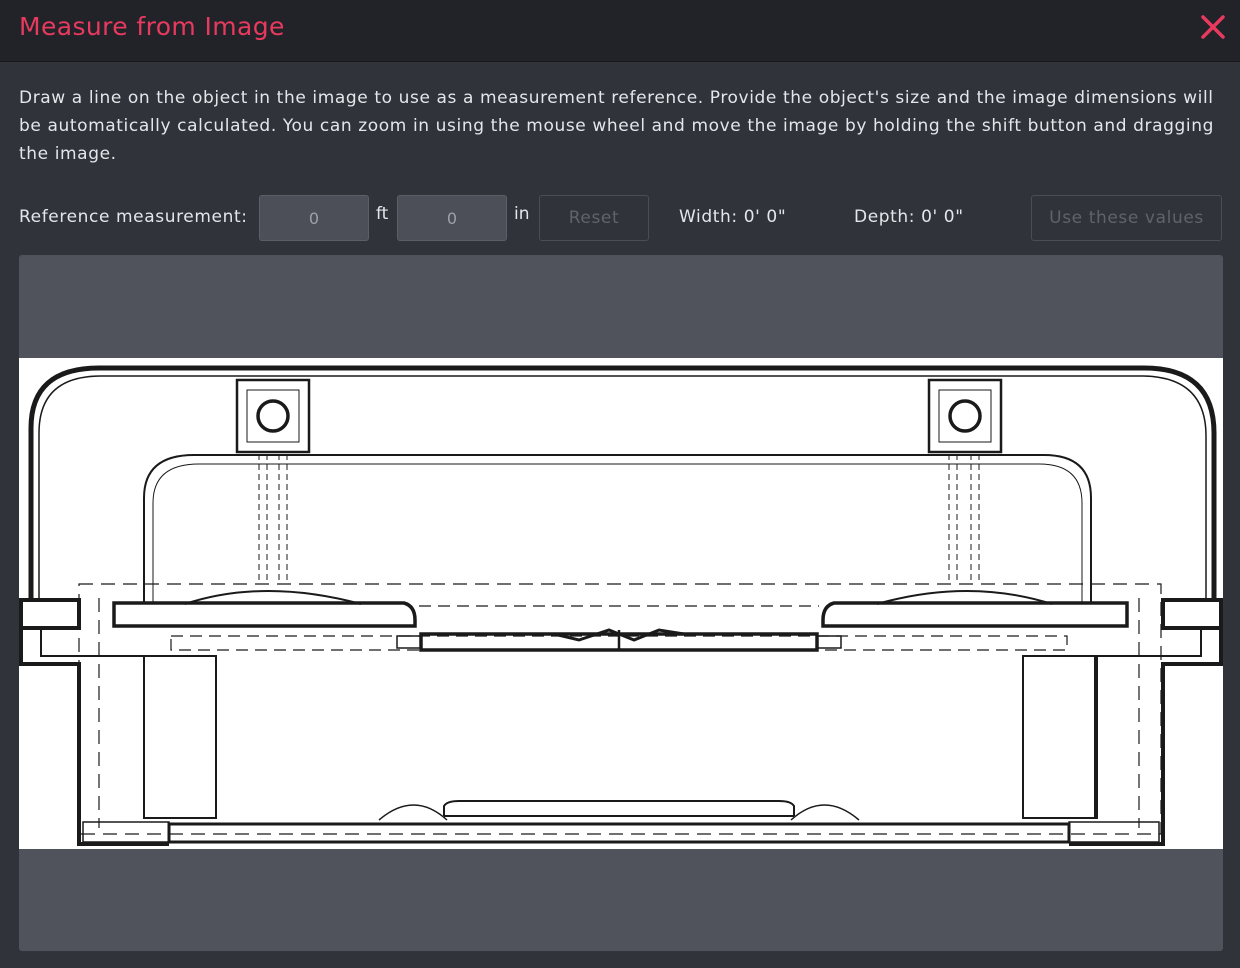 This screenshot has width=1240, height=968. Describe the element at coordinates (620, 31) in the screenshot. I see `dialog-titlebar: Measure from Image` at that location.